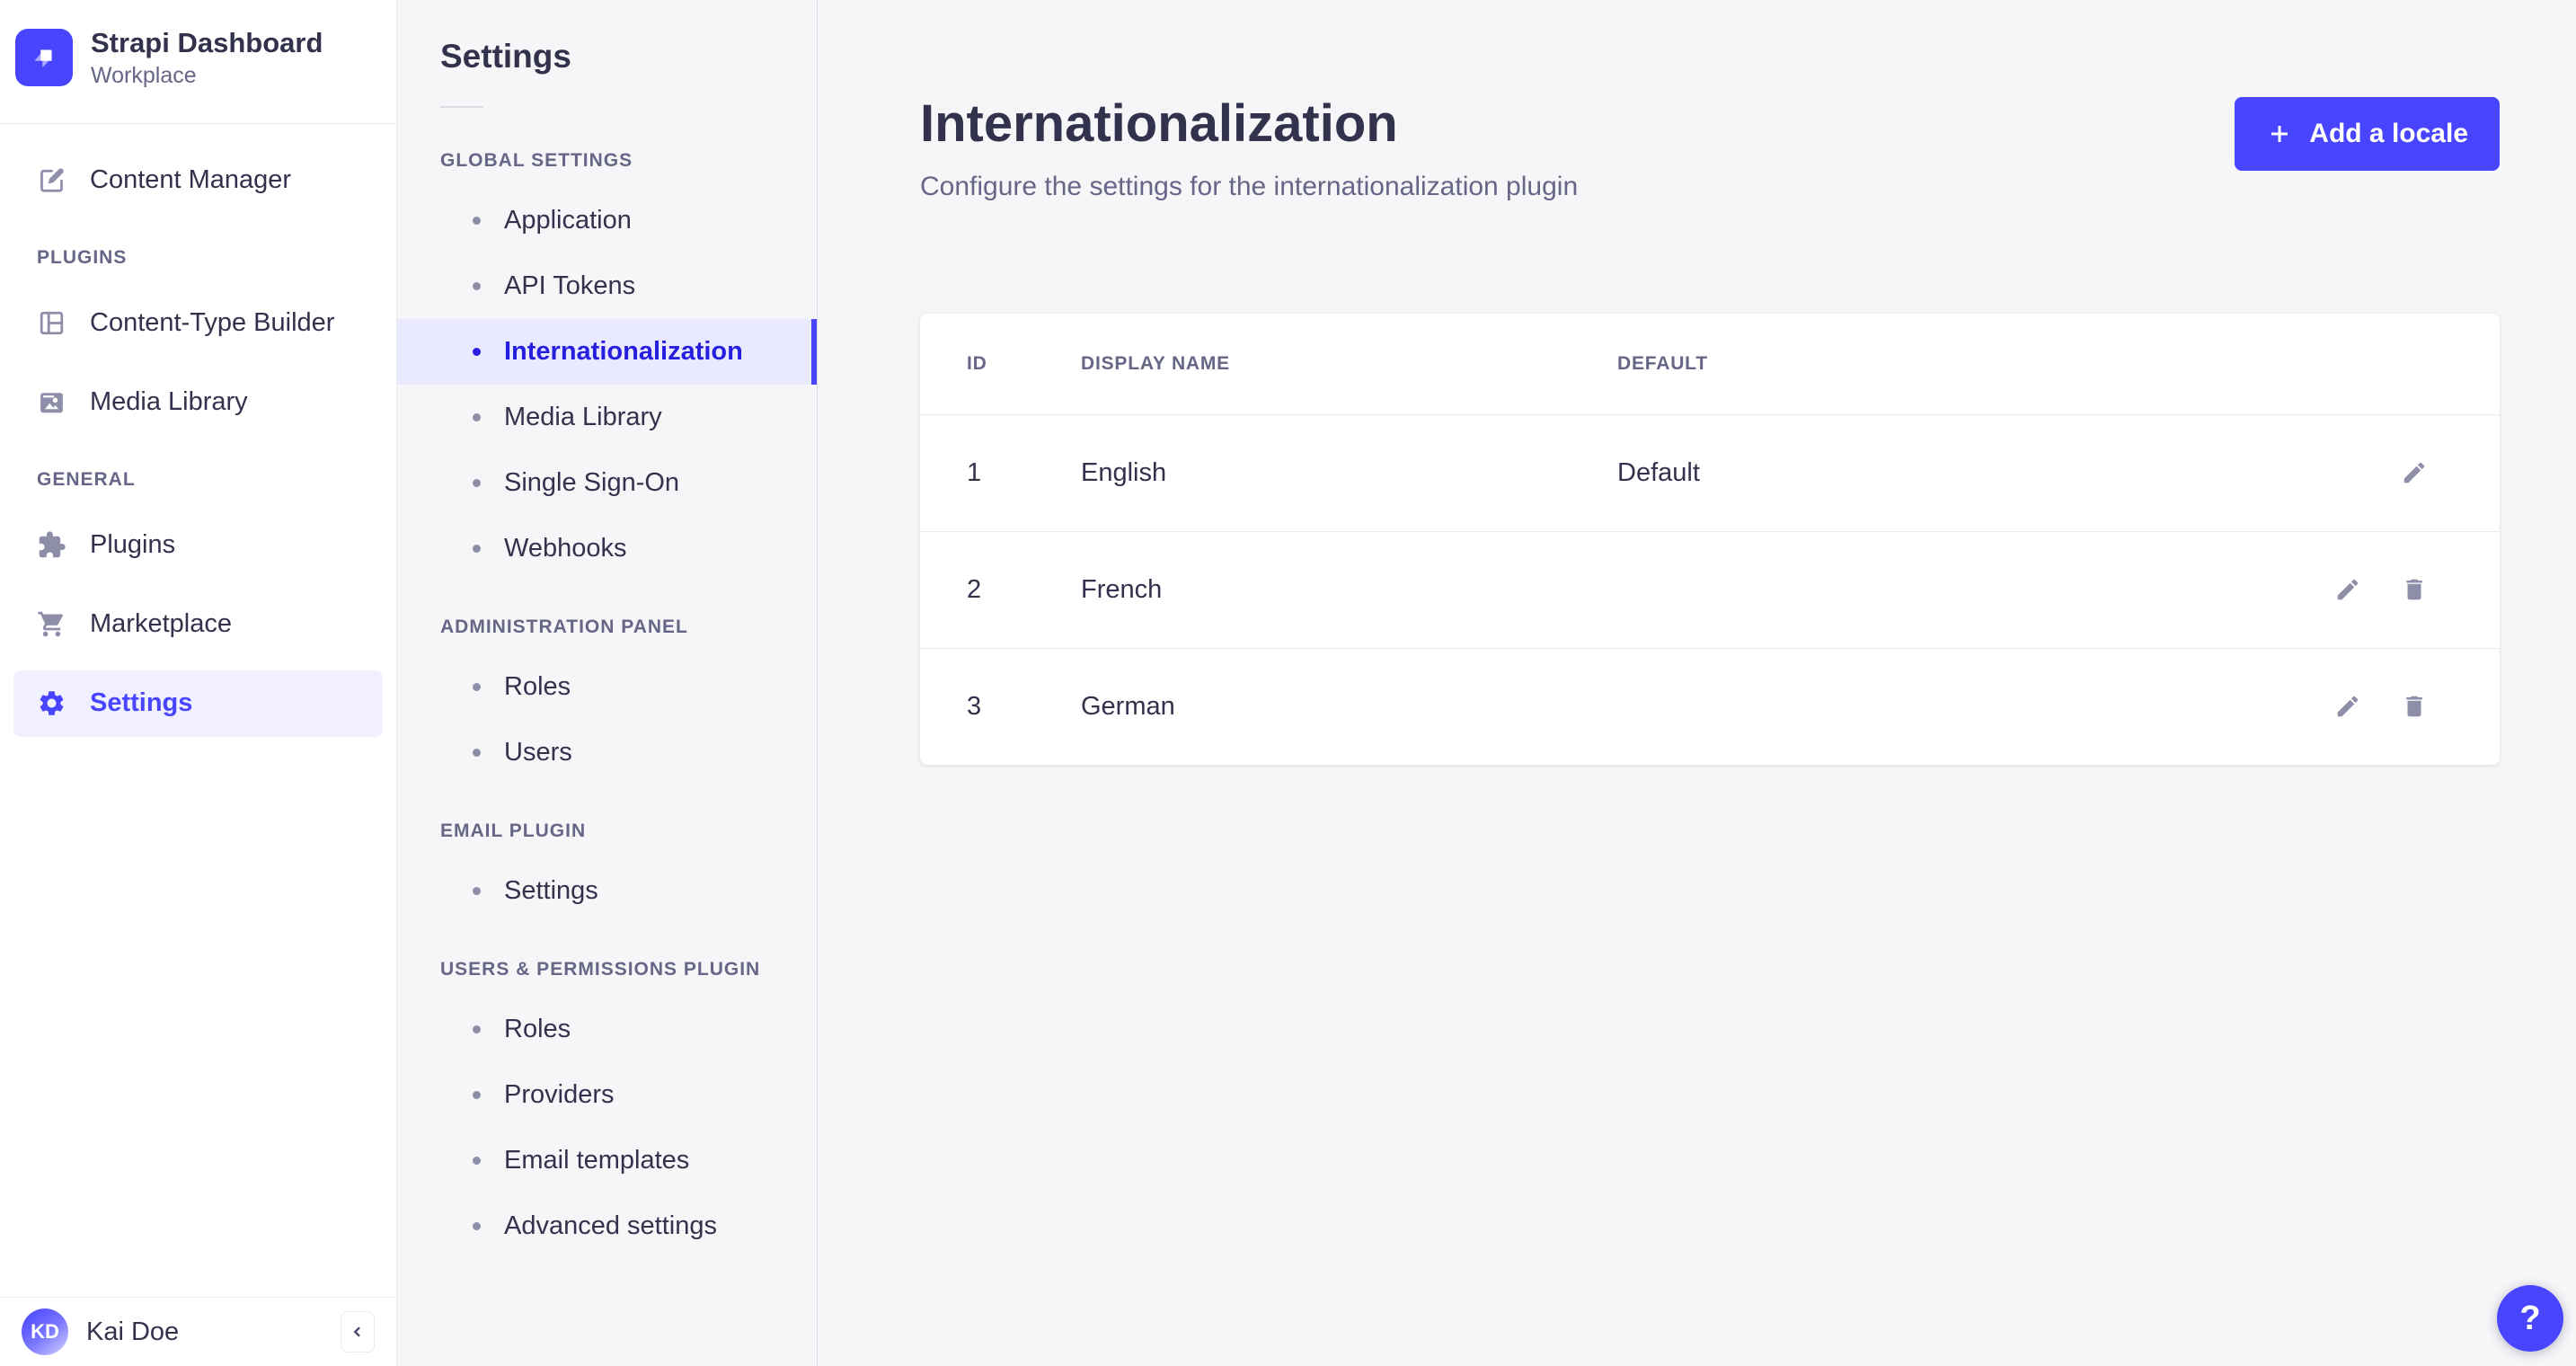 Image resolution: width=2576 pixels, height=1366 pixels. Describe the element at coordinates (52, 703) in the screenshot. I see `settings-gear-icon` at that location.